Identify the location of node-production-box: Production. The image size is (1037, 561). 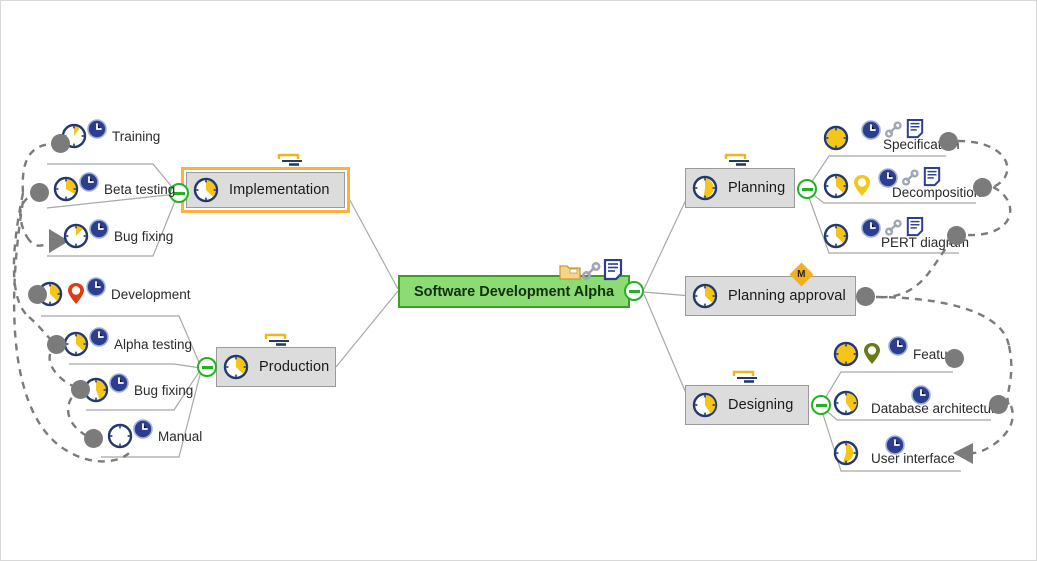
(276, 367).